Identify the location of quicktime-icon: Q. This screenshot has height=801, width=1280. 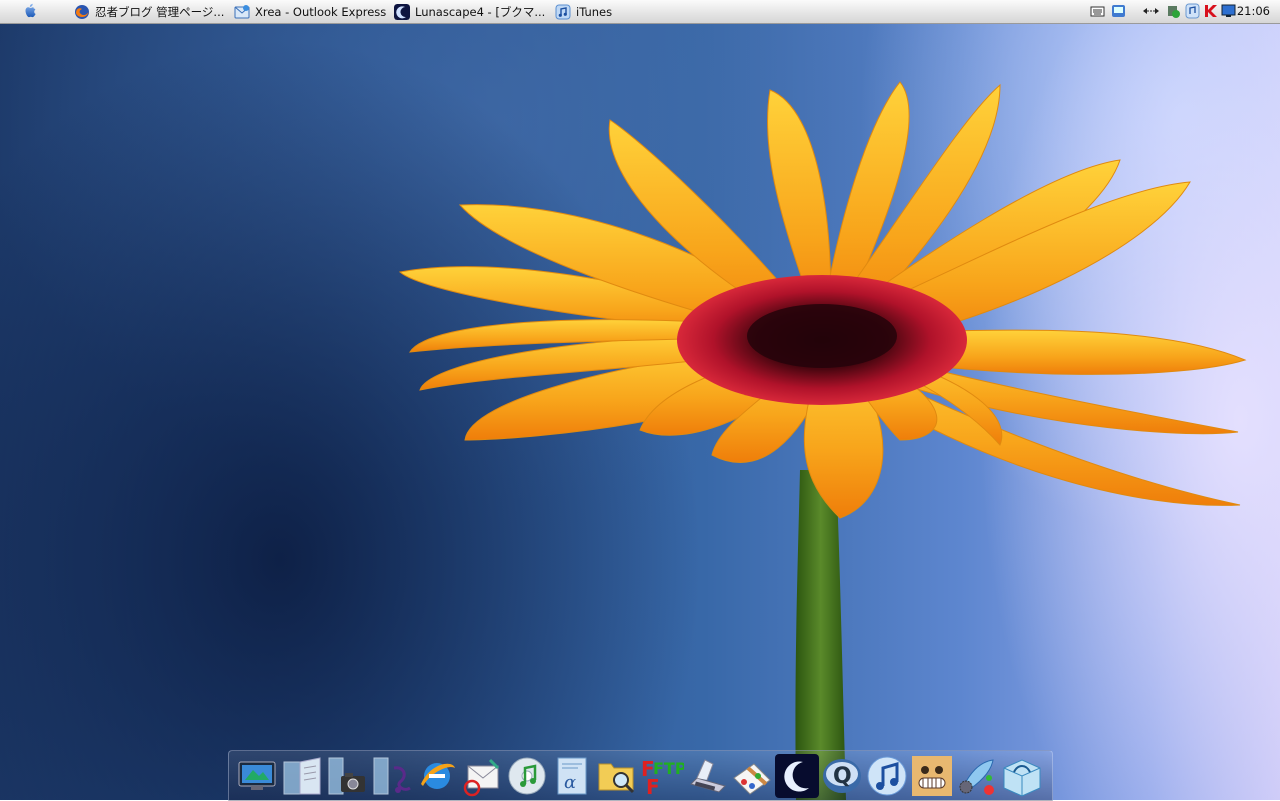
(842, 776).